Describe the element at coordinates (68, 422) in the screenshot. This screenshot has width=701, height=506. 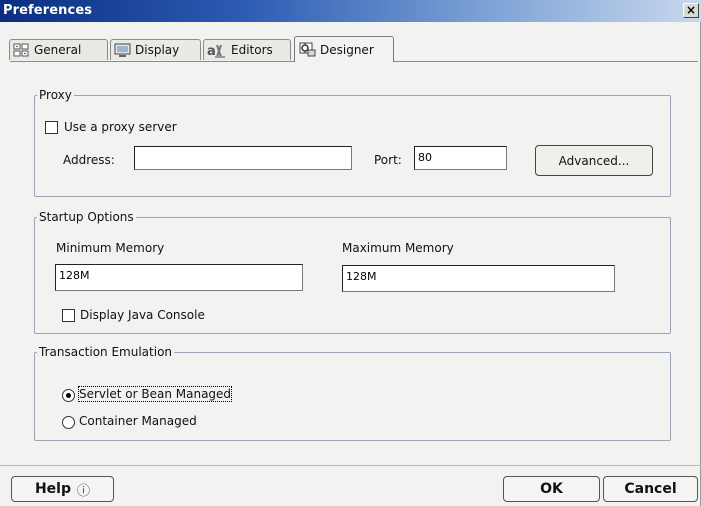
I see `container-managed-radio` at that location.